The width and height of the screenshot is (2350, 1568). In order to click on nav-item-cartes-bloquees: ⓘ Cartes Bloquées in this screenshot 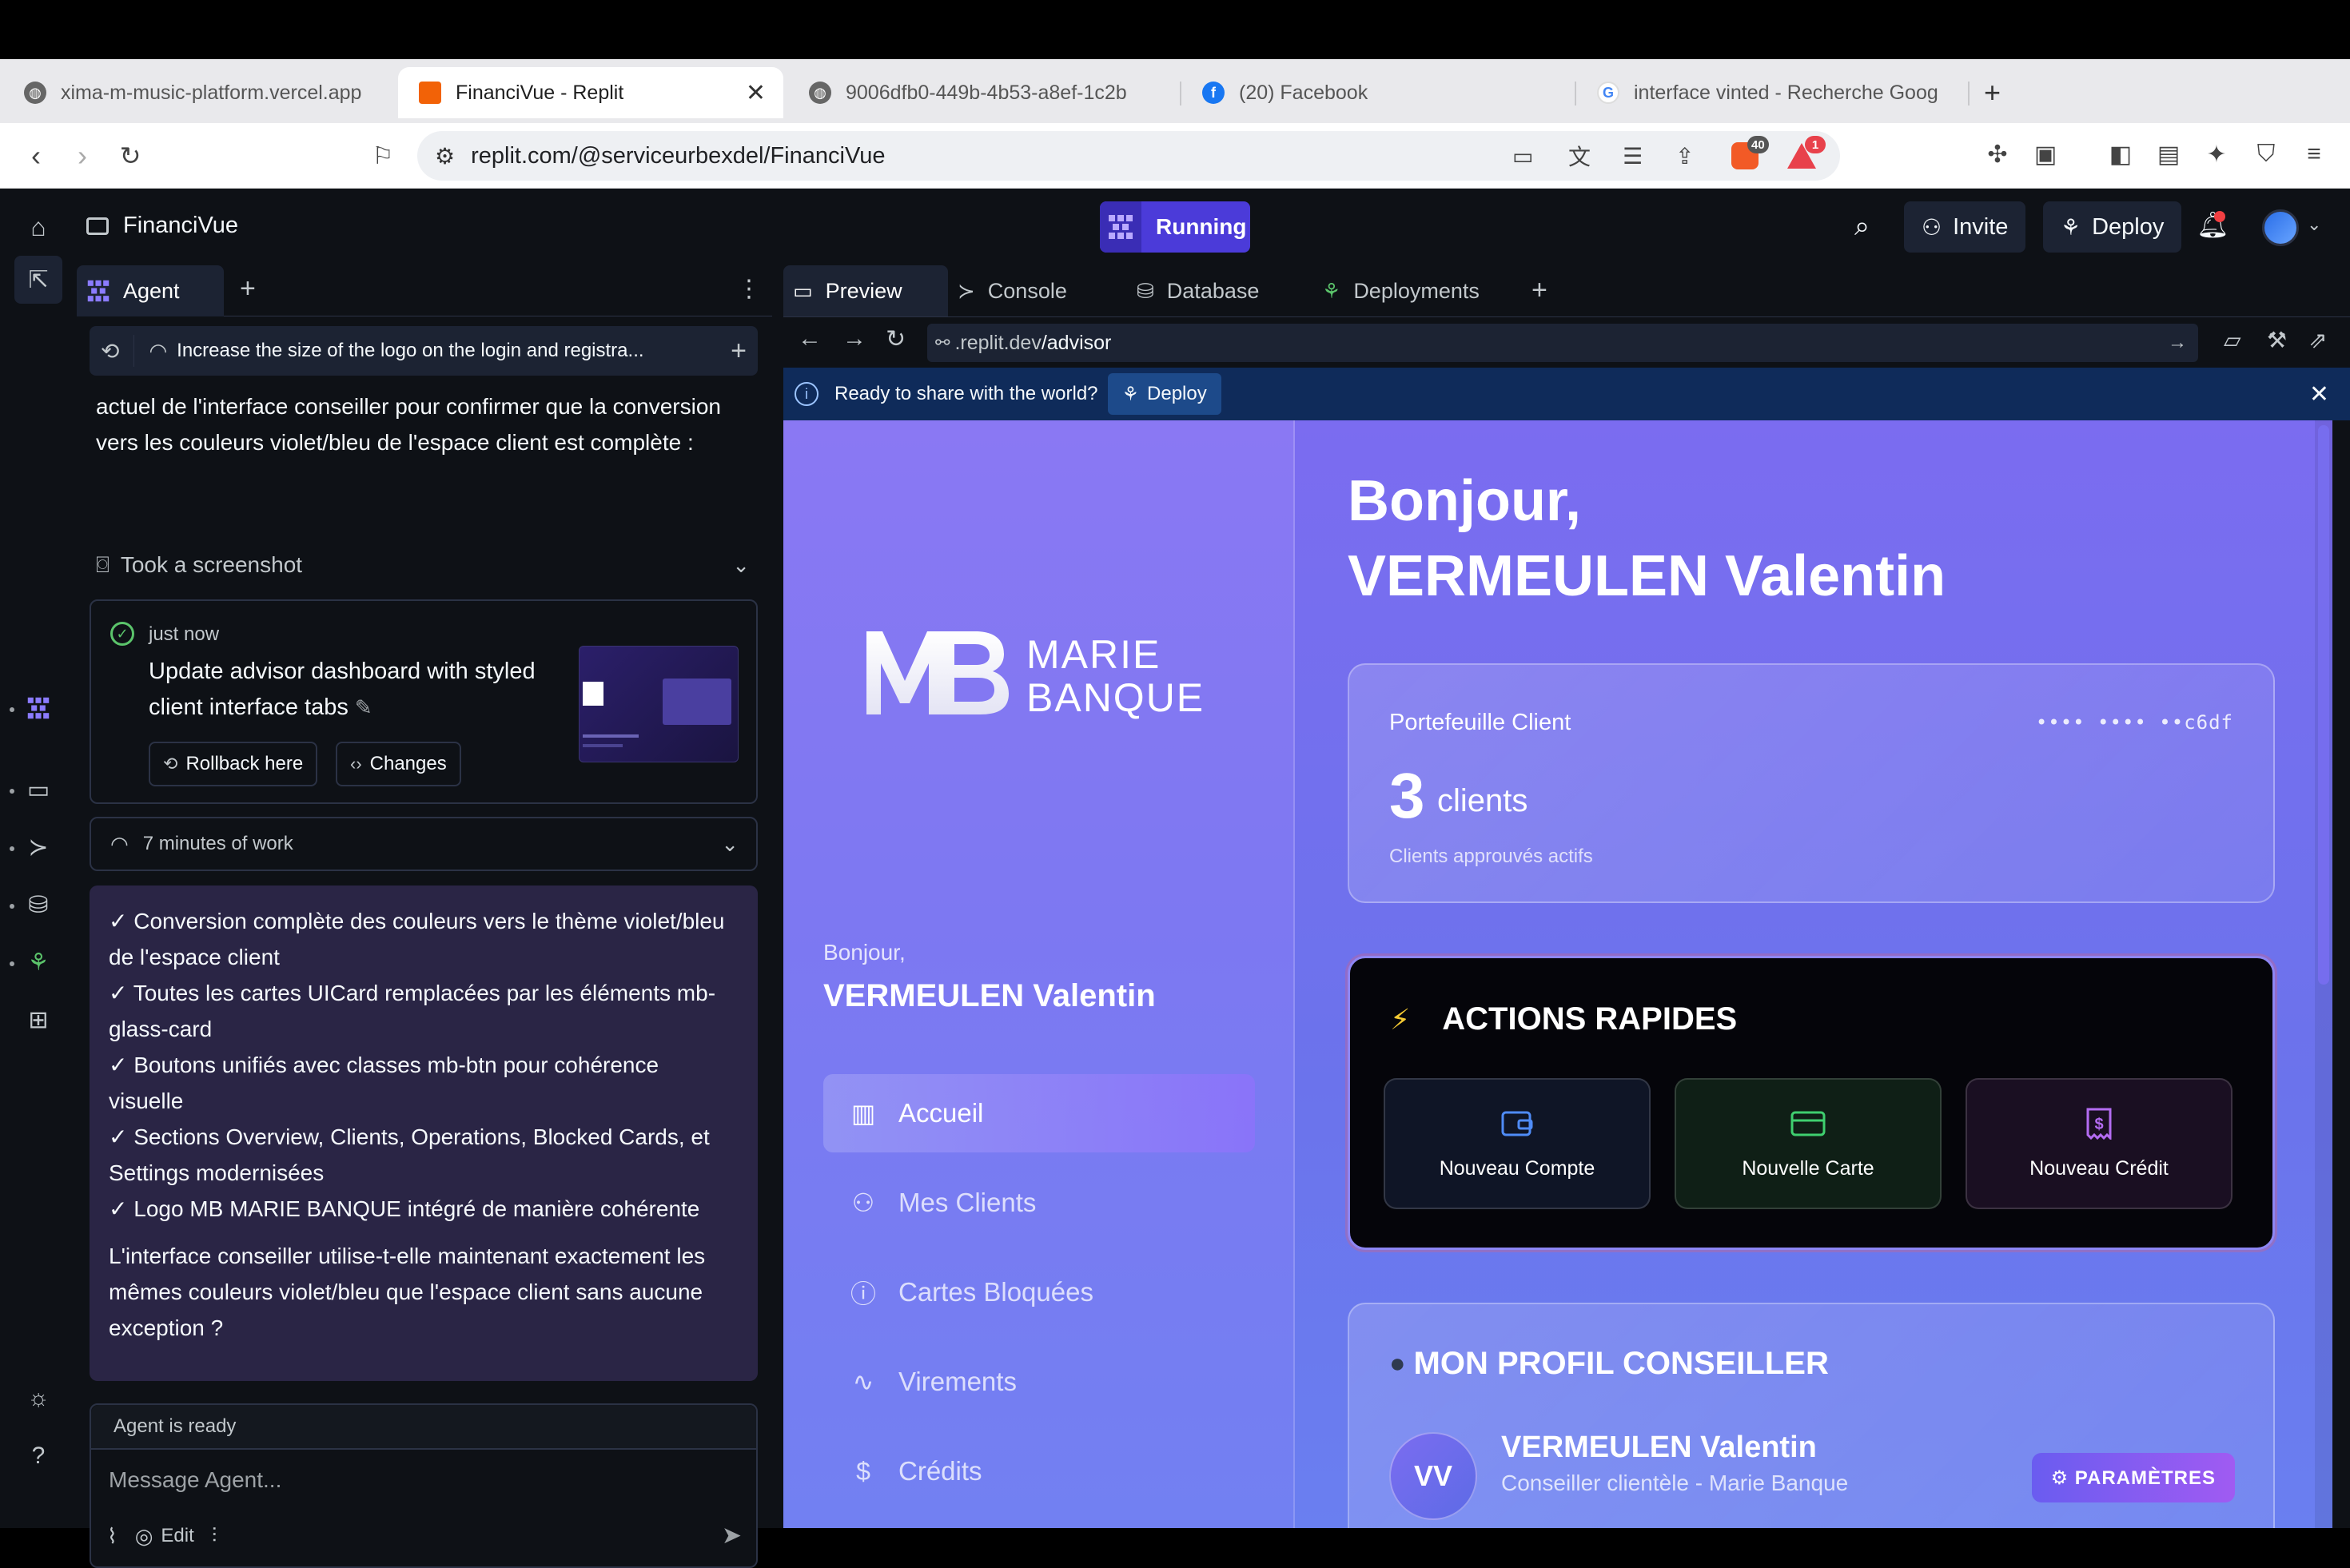, I will do `click(1039, 1292)`.